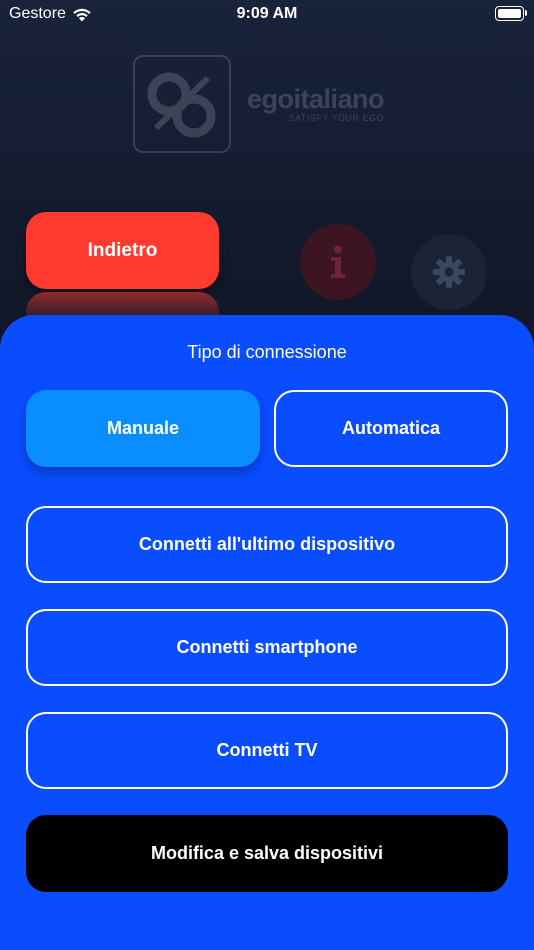 Image resolution: width=534 pixels, height=950 pixels. I want to click on connect-smartphone-button: Connetti smartphone, so click(267, 647).